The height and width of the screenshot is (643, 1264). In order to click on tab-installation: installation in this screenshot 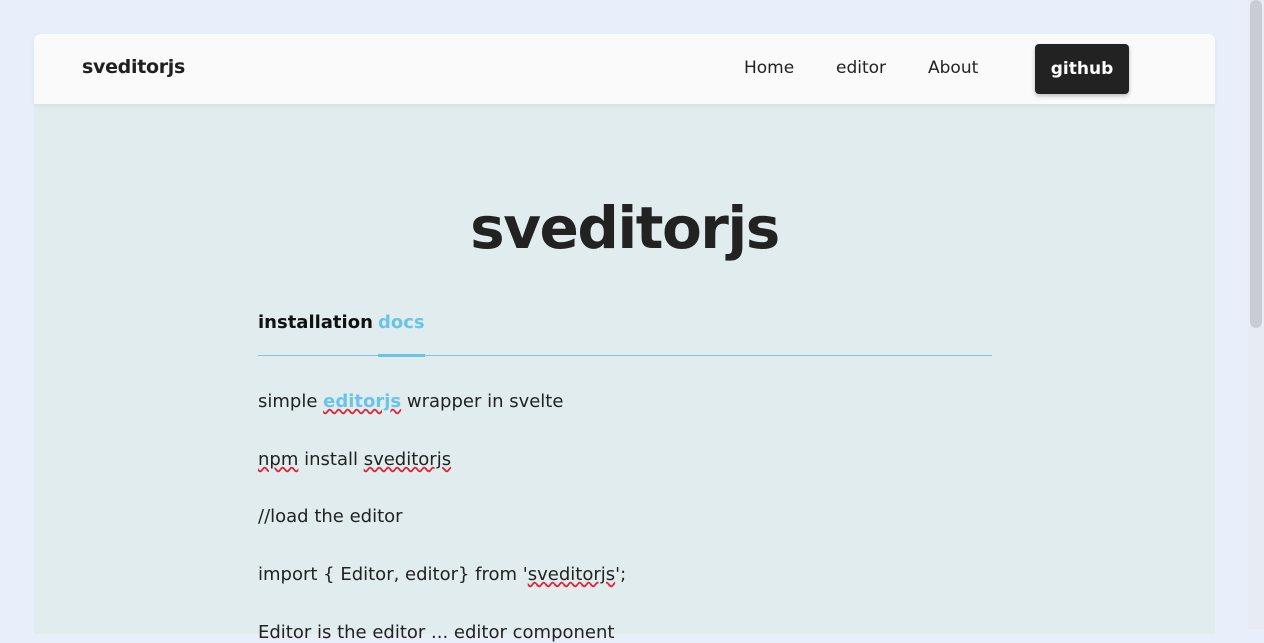, I will do `click(315, 334)`.